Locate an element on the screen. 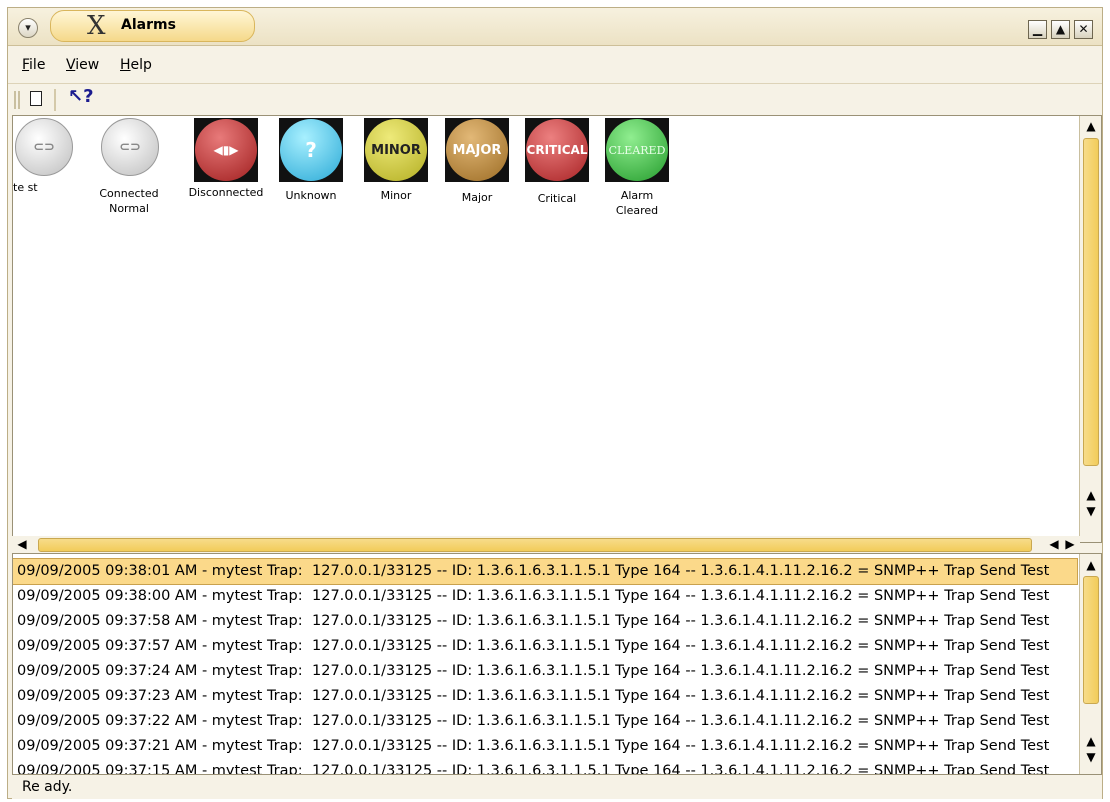 The height and width of the screenshot is (802, 1110). scroll-right-icon: ▶ is located at coordinates (1070, 545).